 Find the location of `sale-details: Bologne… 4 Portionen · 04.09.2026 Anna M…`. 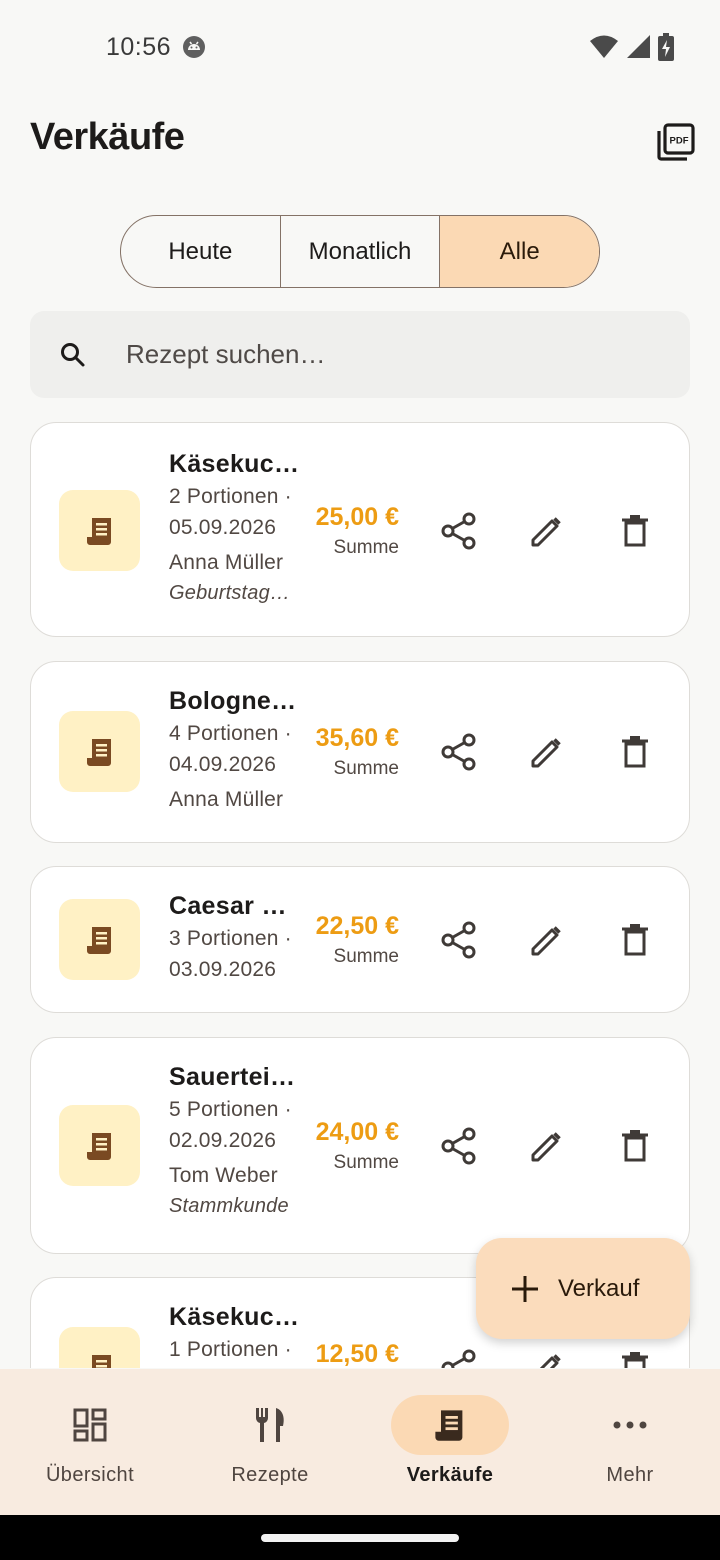

sale-details: Bologne… 4 Portionen · 04.09.2026 Anna M… is located at coordinates (236, 749).